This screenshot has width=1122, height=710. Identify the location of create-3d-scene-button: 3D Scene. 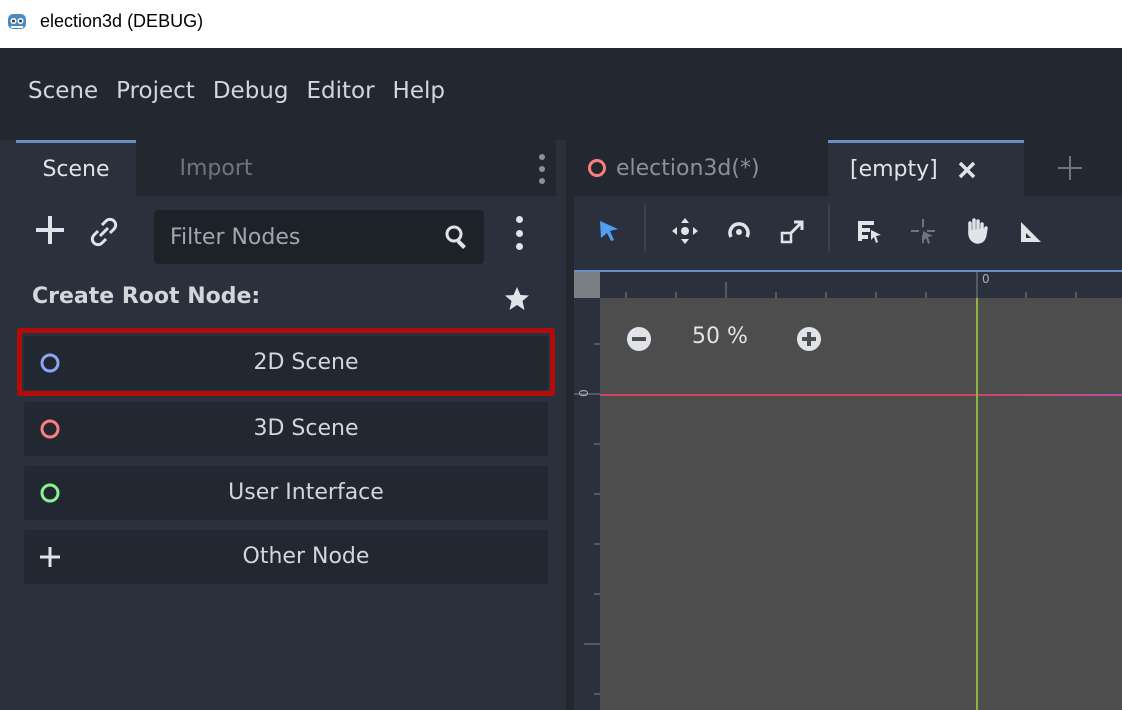
(286, 429).